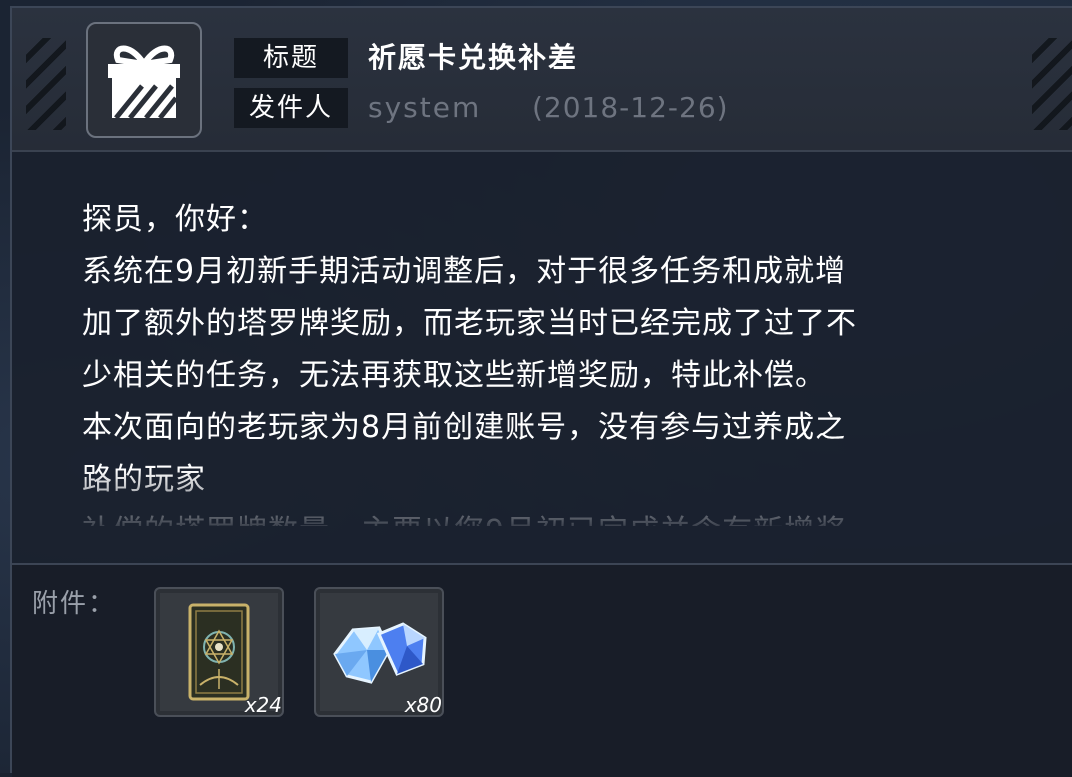 The width and height of the screenshot is (1072, 777). I want to click on body-line: 系统在9月初新手期活动调整后，对于很多任务和成就增, so click(464, 271).